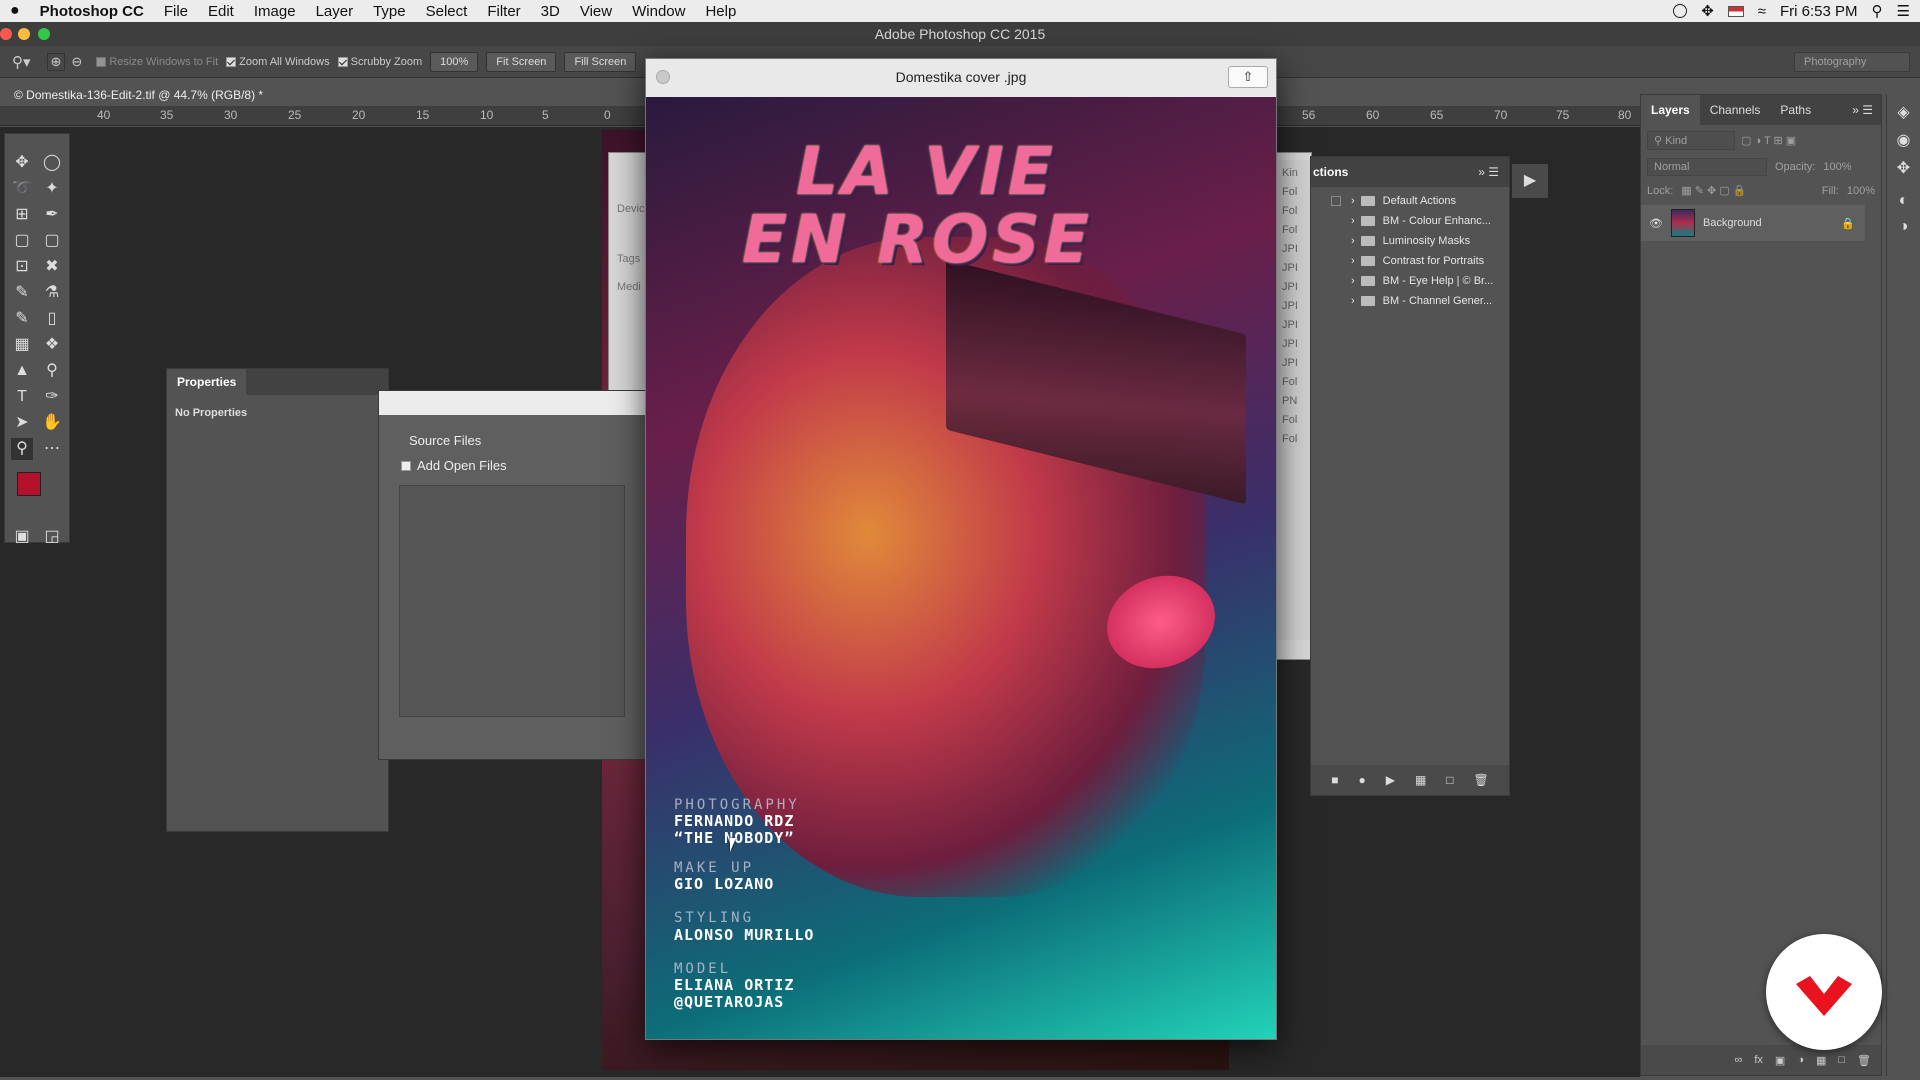  What do you see at coordinates (1530, 181) in the screenshot?
I see `actions-play-icon: ▶` at bounding box center [1530, 181].